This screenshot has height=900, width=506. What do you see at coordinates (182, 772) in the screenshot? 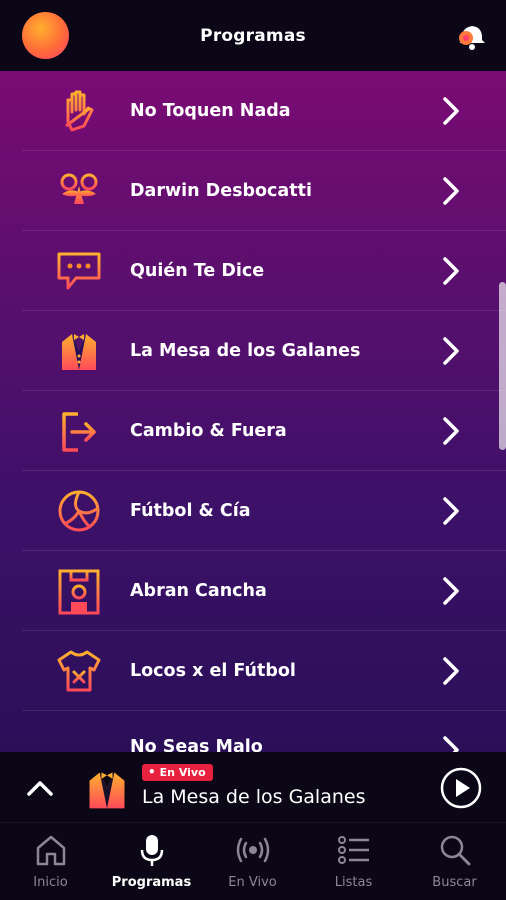
I see `live-badge-label: En Vivo` at bounding box center [182, 772].